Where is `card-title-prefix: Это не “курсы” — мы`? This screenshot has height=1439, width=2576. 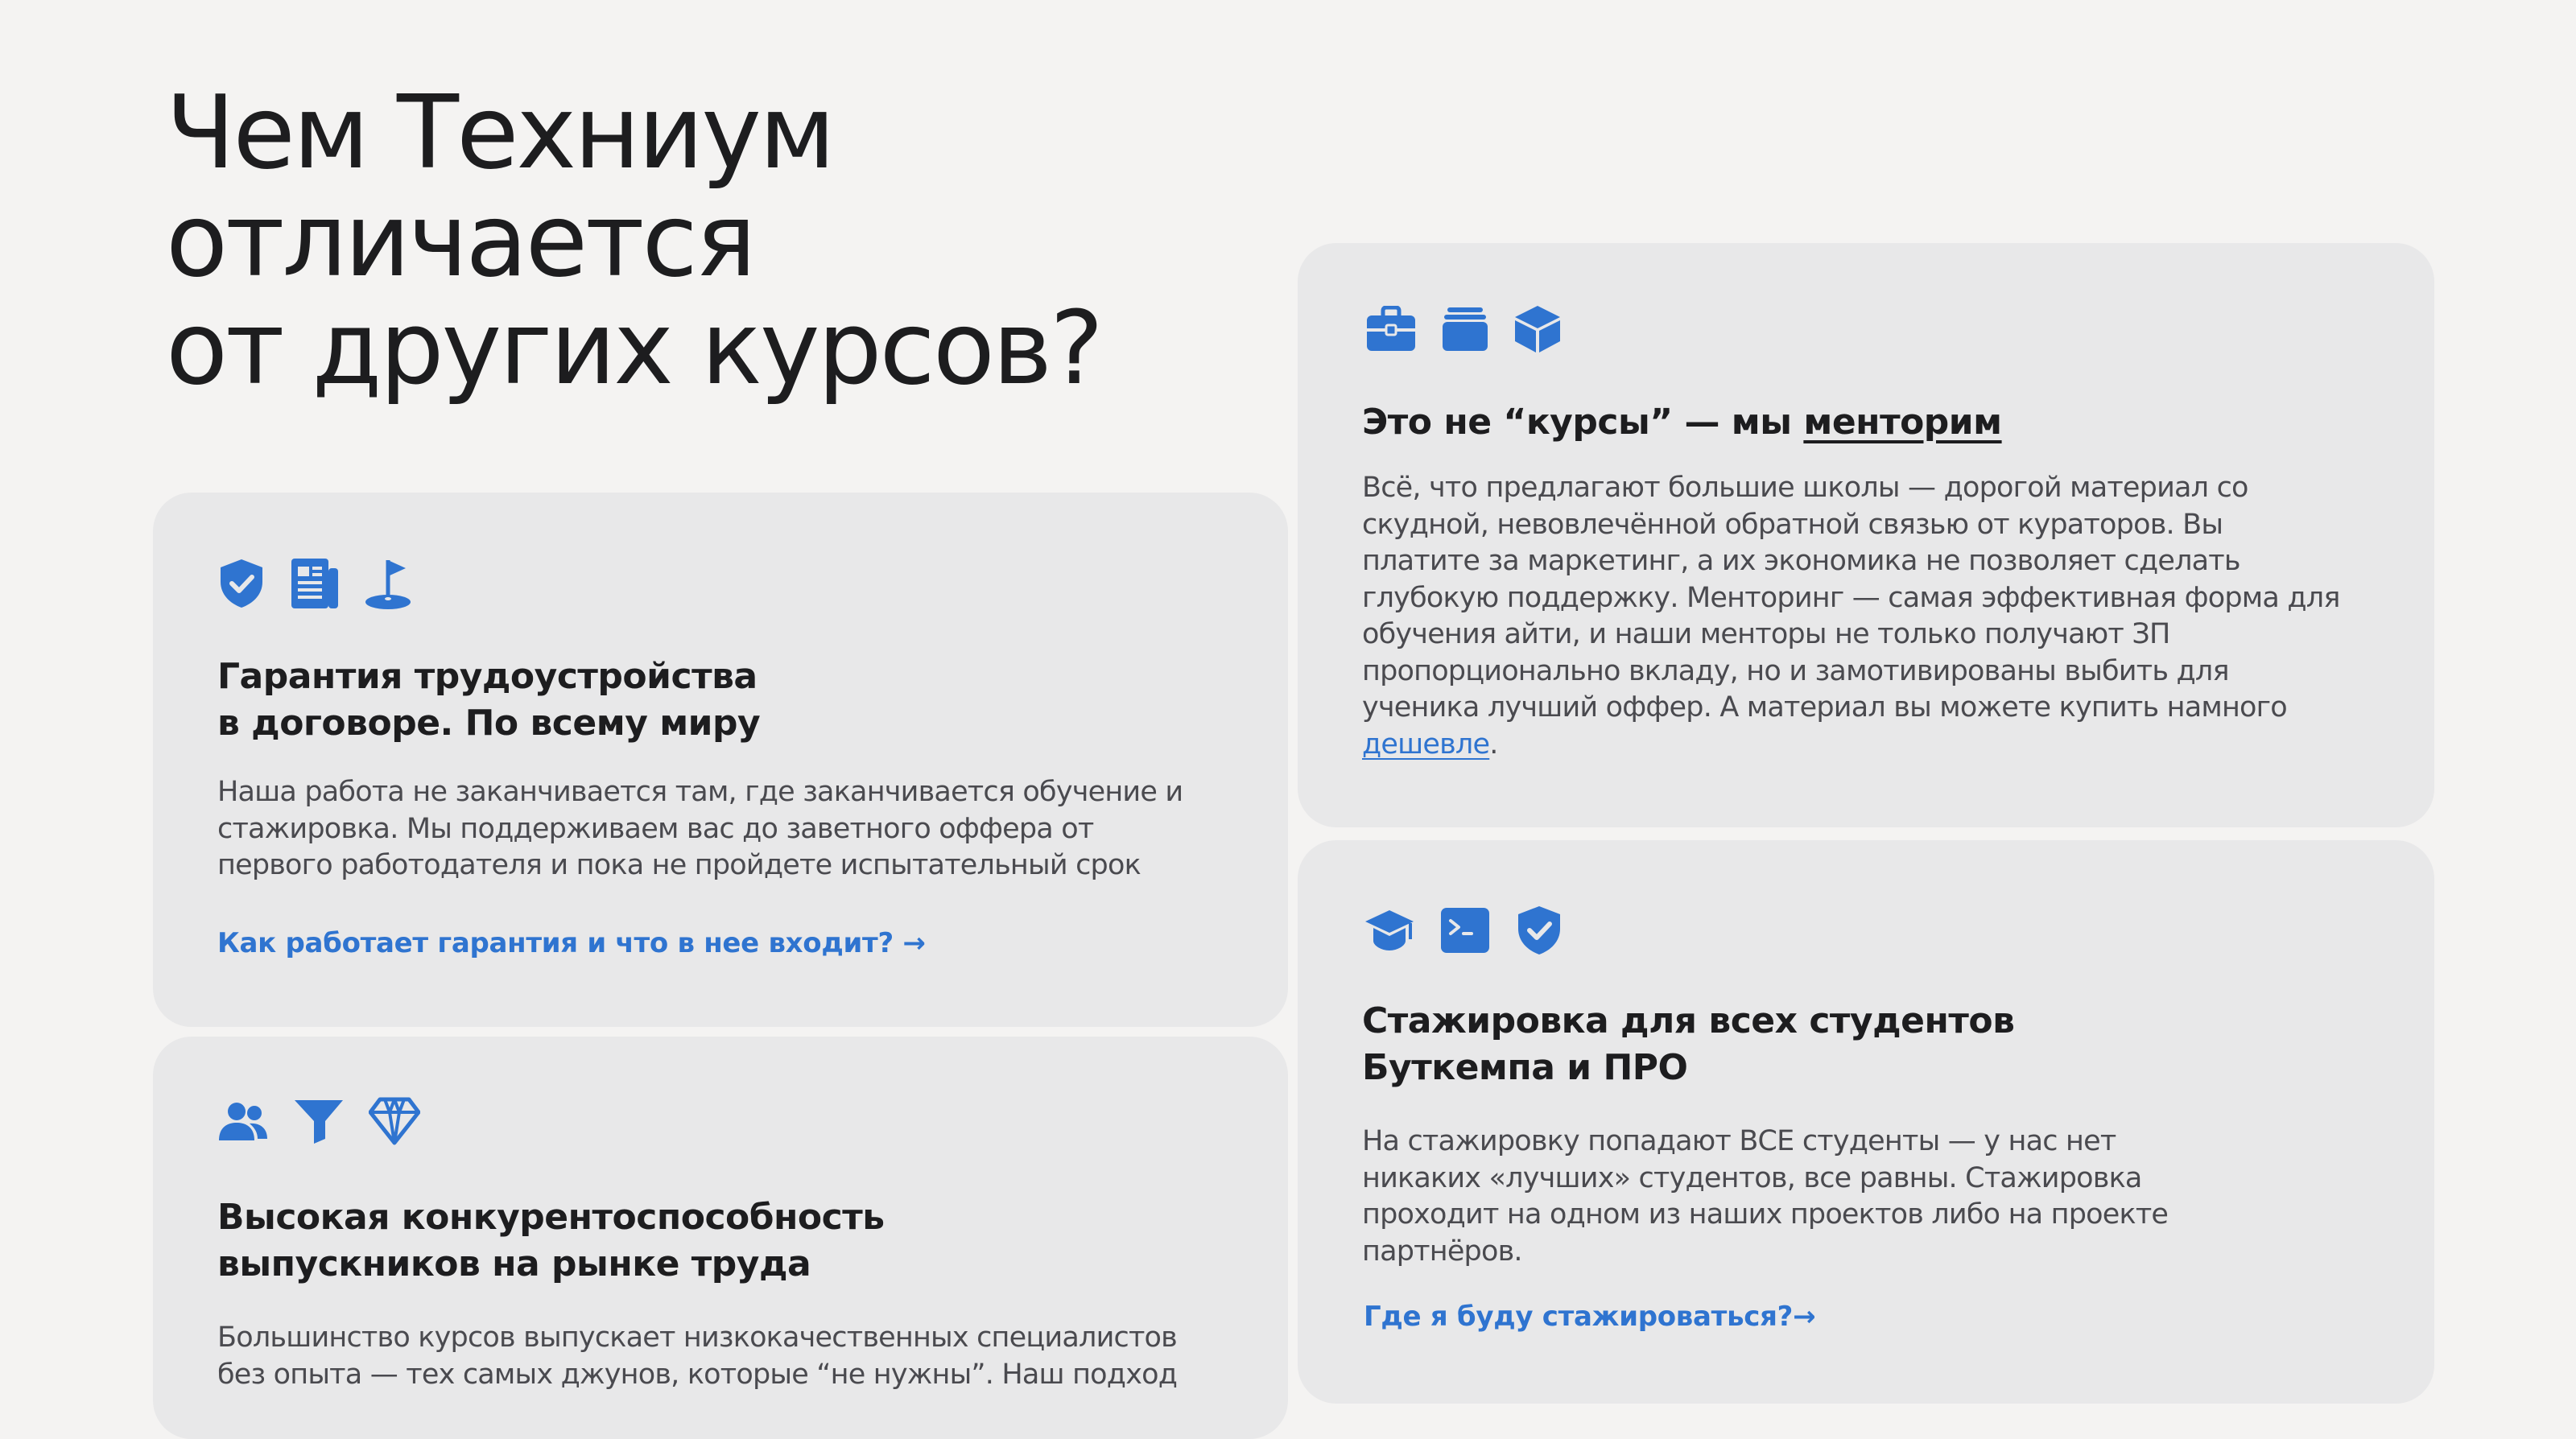 card-title-prefix: Это не “курсы” — мы is located at coordinates (1583, 422).